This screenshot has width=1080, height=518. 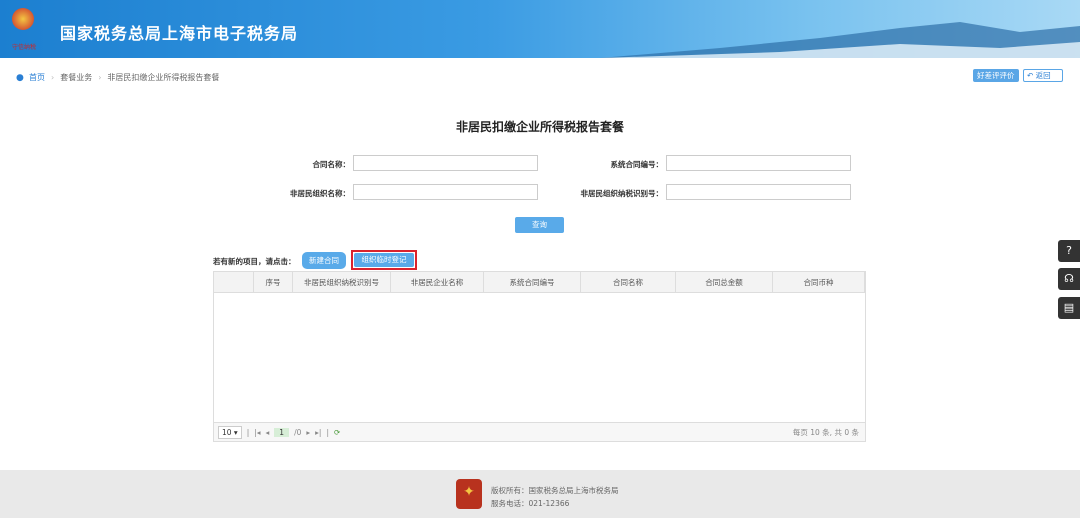 I want to click on rate-button: 好差评评价, so click(x=996, y=75).